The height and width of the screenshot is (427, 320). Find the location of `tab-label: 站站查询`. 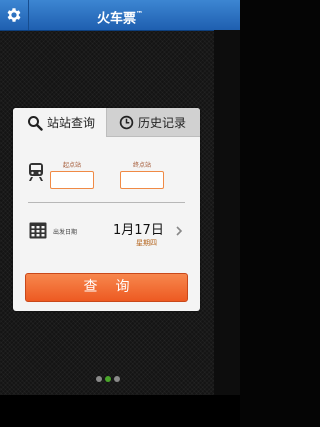

tab-label: 站站查询 is located at coordinates (71, 123).